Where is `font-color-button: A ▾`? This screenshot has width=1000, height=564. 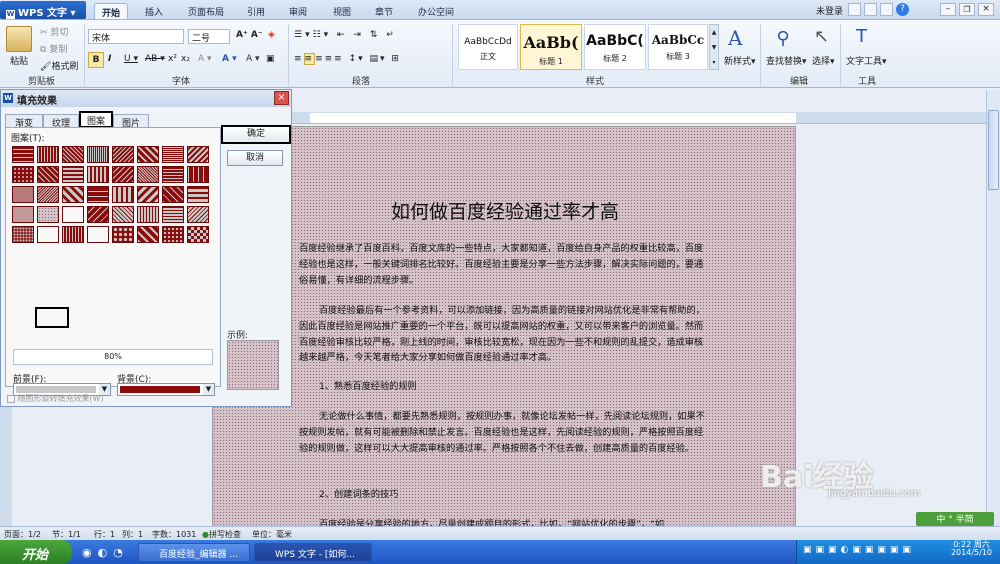 font-color-button: A ▾ is located at coordinates (229, 59).